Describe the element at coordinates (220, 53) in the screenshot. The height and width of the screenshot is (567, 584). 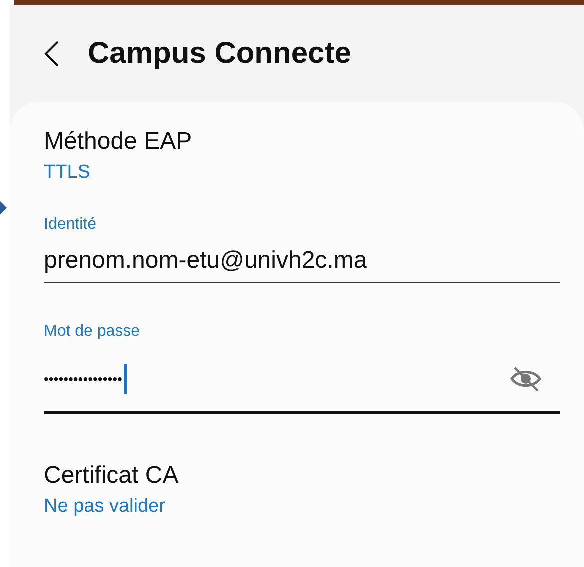
I see `page-title: Campus Connecte` at that location.